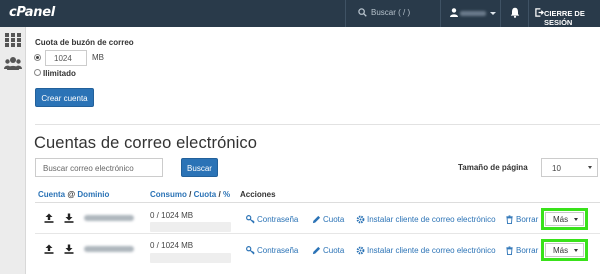 This screenshot has height=274, width=600. Describe the element at coordinates (168, 194) in the screenshot. I see `sort-usage-link: Consumo` at that location.